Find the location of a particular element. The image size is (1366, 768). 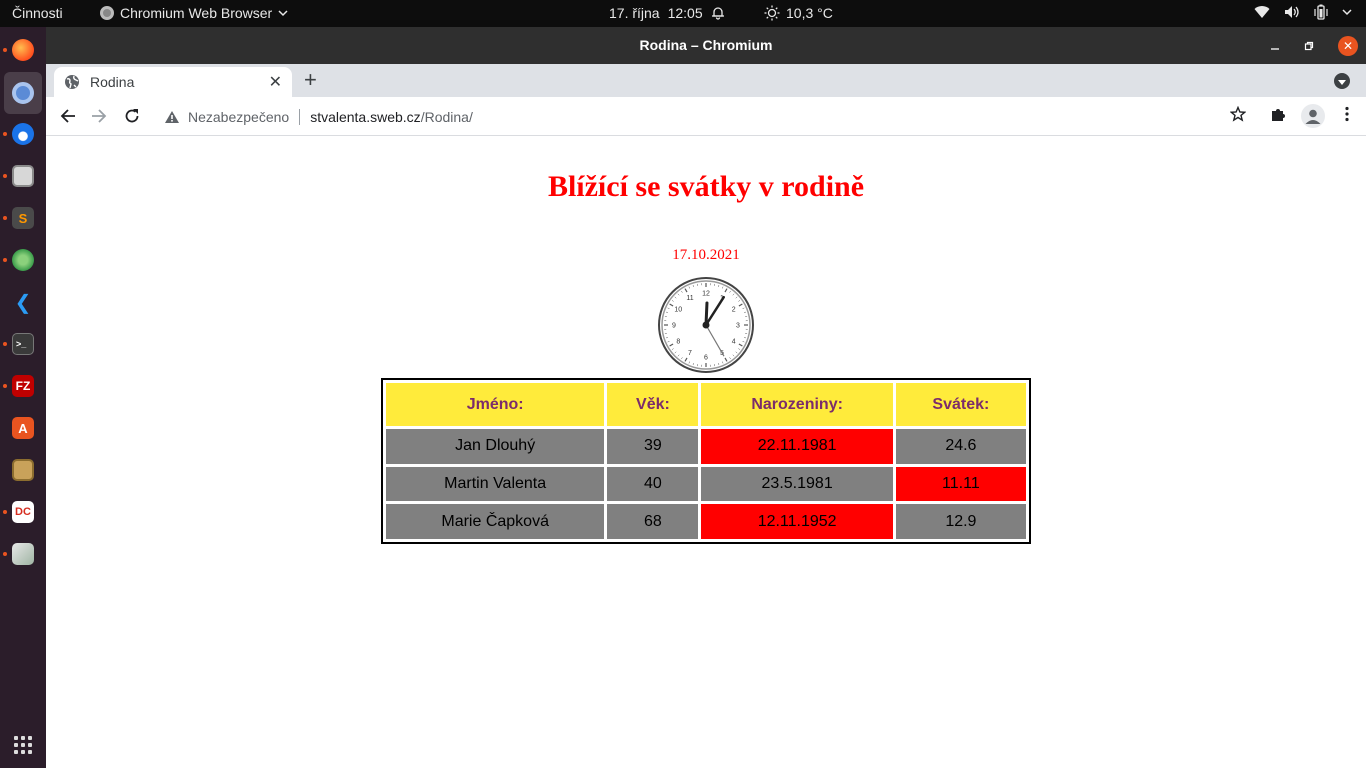

table-row: Martin Valenta 40 23.5.1981 11.11 is located at coordinates (706, 484).